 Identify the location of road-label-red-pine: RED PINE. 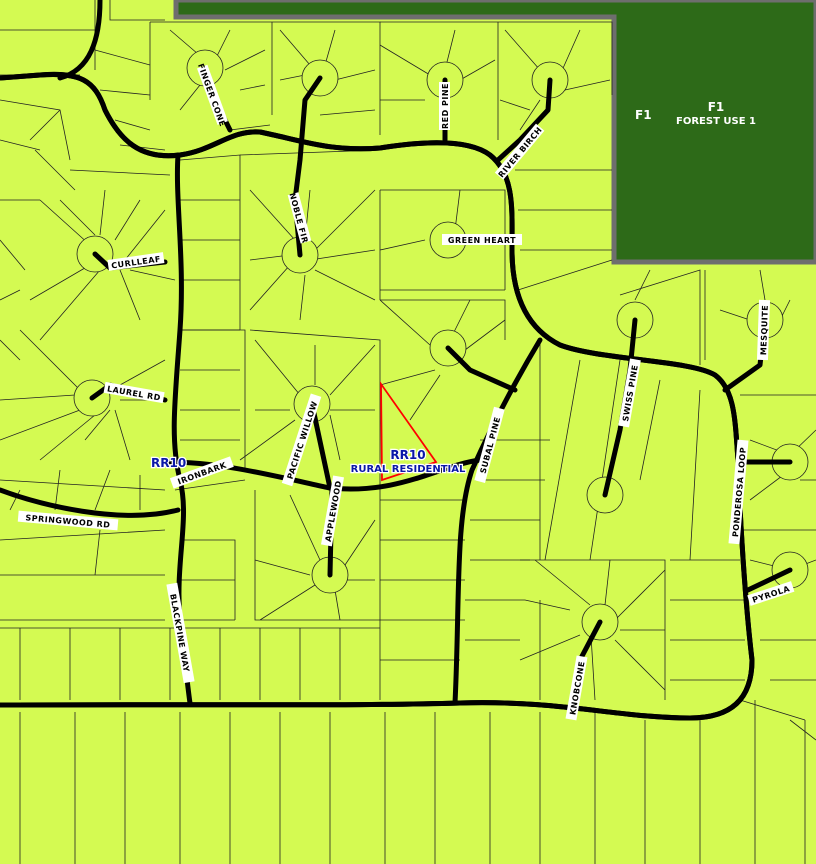
(445, 106).